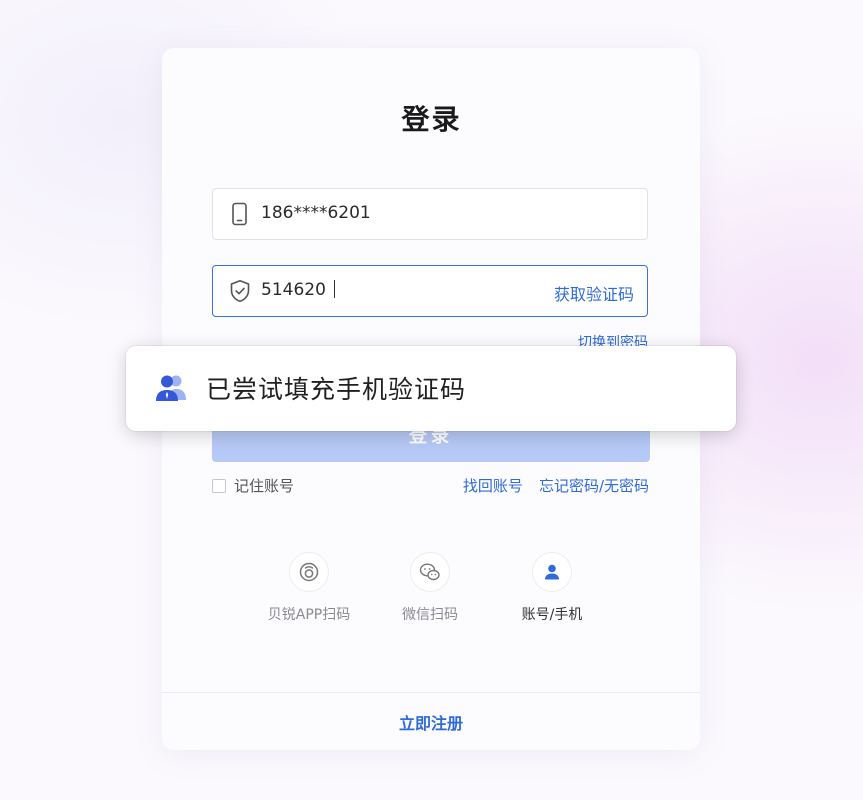  What do you see at coordinates (219, 485) in the screenshot?
I see `remember-checkbox` at bounding box center [219, 485].